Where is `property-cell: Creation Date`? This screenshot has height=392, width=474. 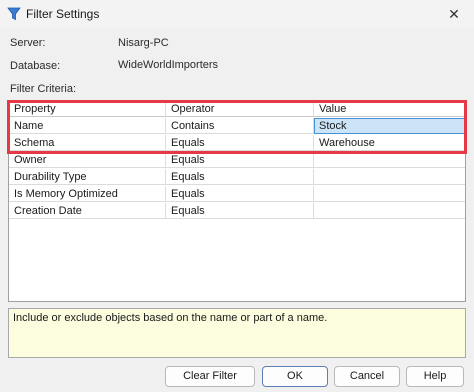 property-cell: Creation Date is located at coordinates (87, 211).